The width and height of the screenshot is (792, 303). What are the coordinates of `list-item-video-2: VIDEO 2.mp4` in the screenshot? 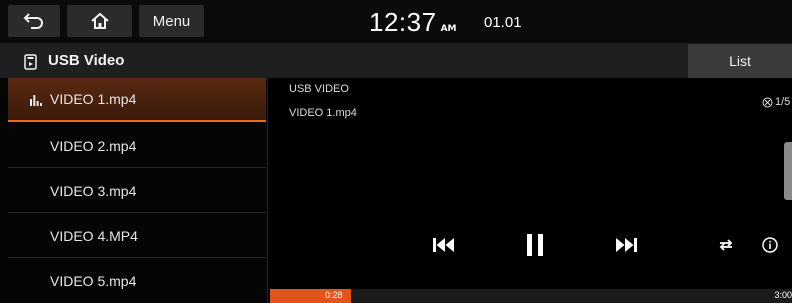 It's located at (137, 146).